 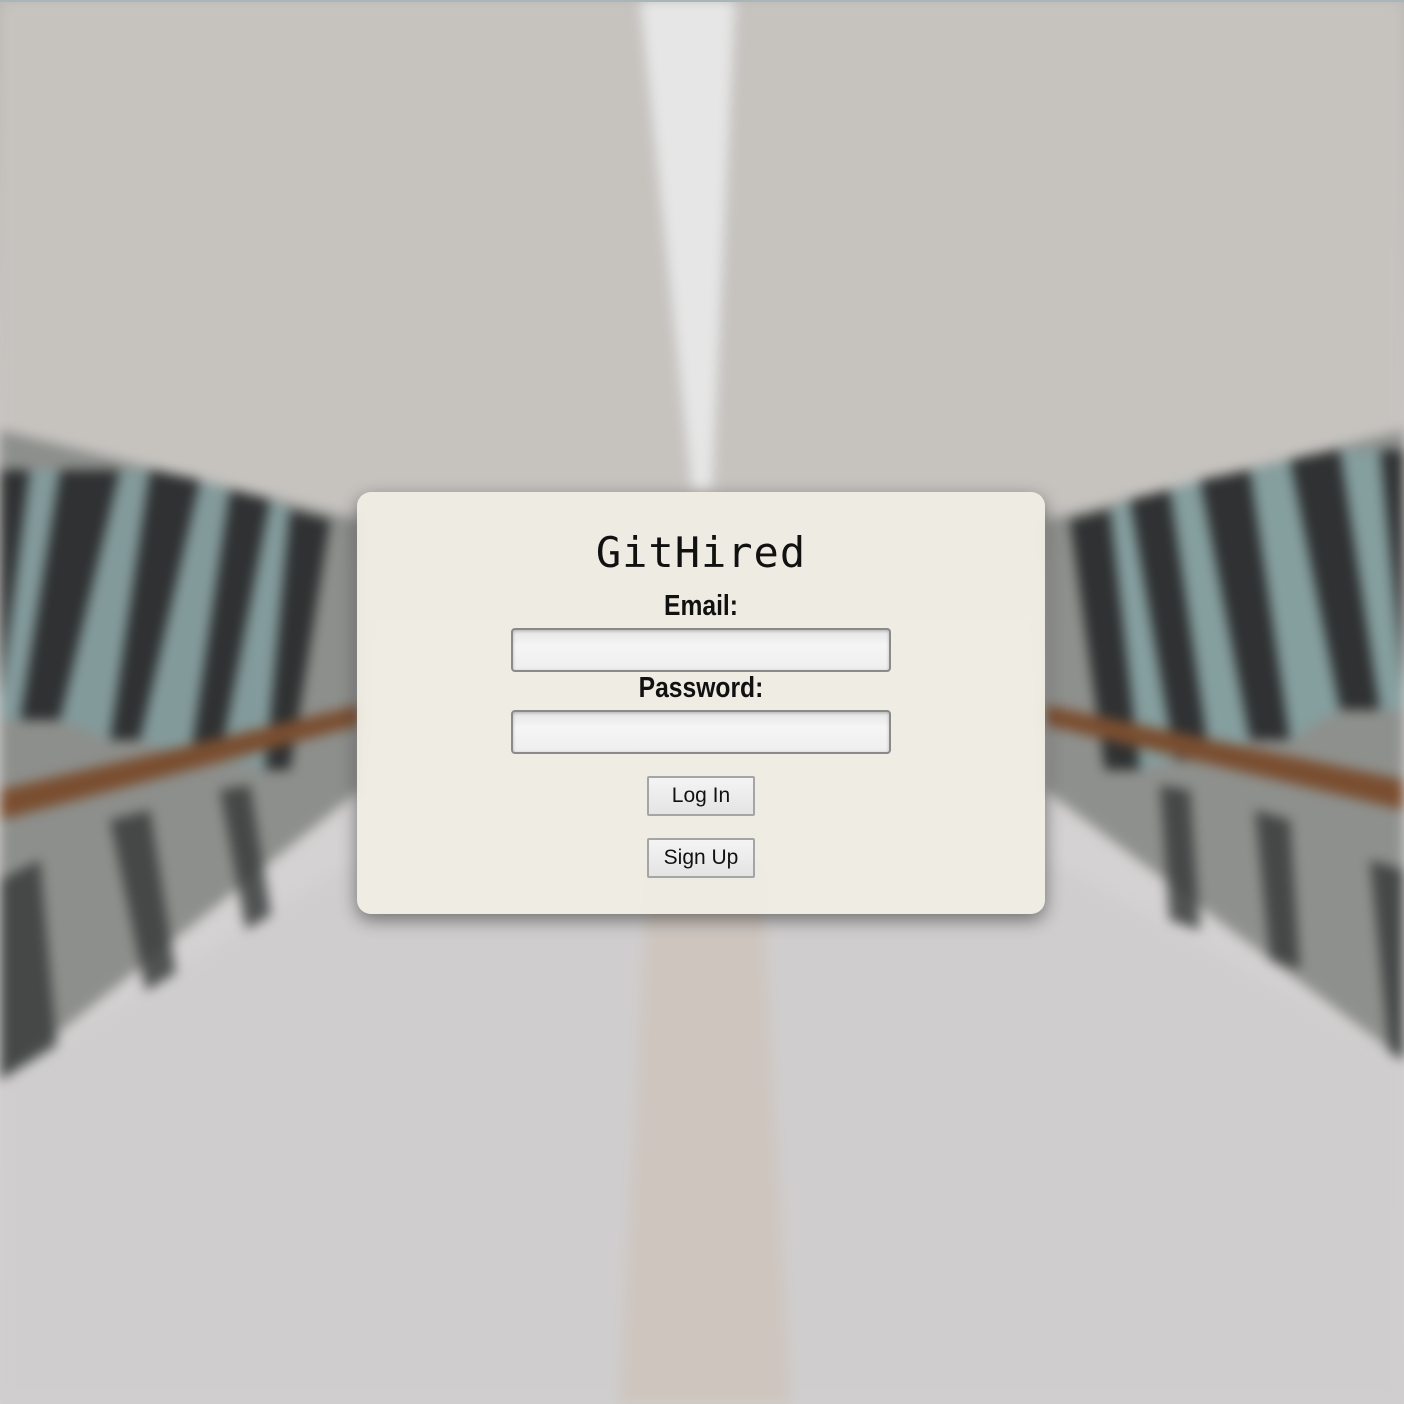 I want to click on top-border, so click(x=702, y=1).